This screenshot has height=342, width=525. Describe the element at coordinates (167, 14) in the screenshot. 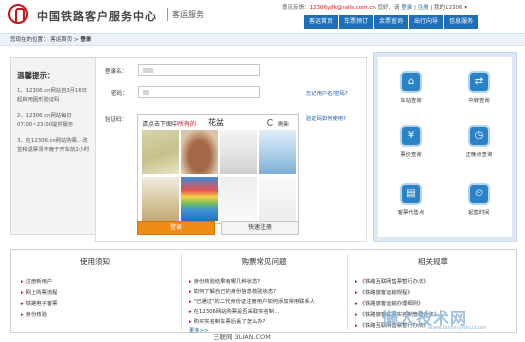

I see `logo-divider` at that location.